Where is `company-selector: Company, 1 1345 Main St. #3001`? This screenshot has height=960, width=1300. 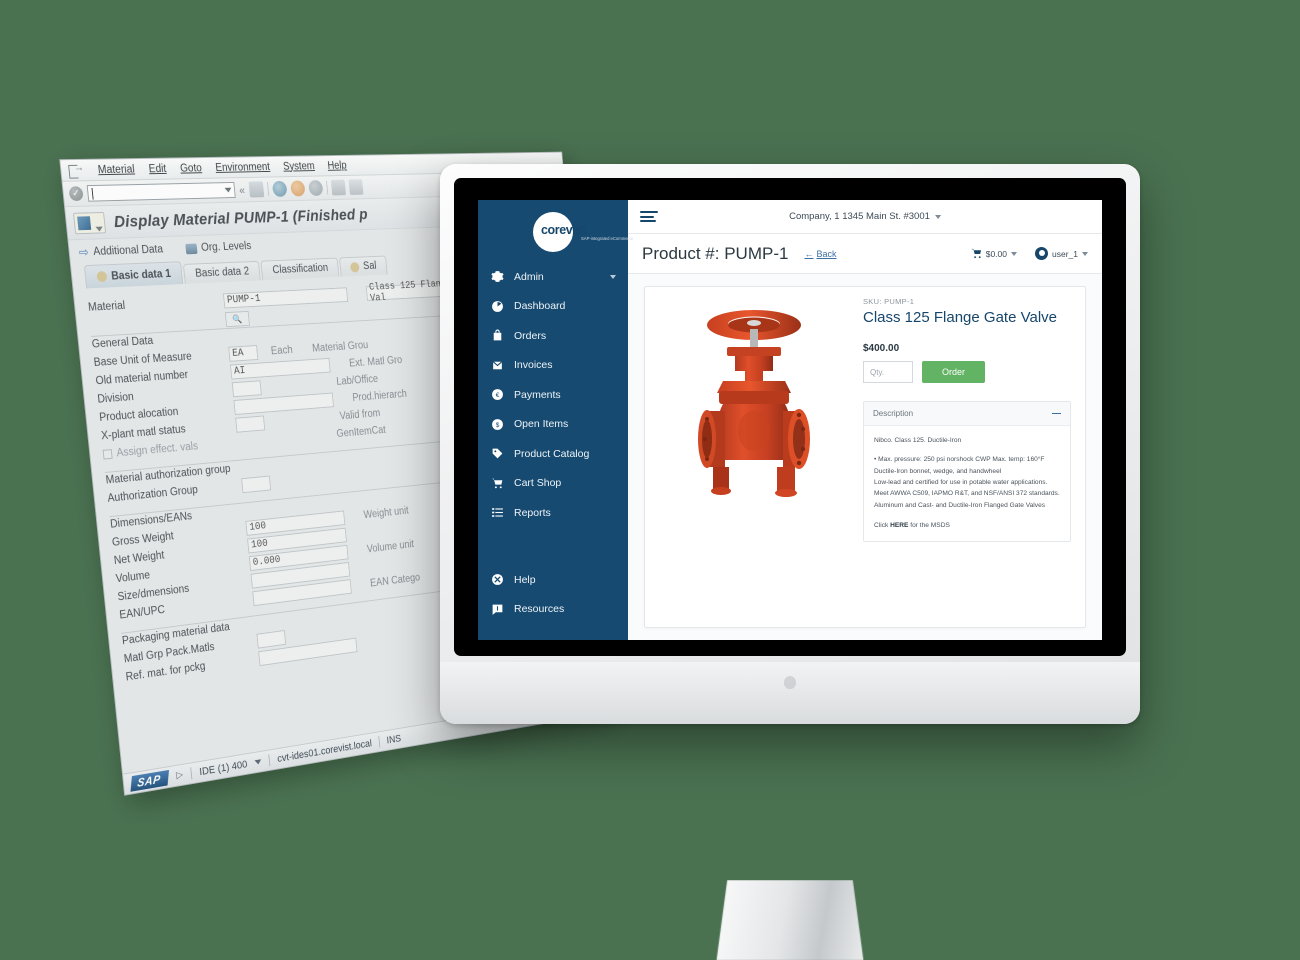 company-selector: Company, 1 1345 Main St. #3001 is located at coordinates (865, 216).